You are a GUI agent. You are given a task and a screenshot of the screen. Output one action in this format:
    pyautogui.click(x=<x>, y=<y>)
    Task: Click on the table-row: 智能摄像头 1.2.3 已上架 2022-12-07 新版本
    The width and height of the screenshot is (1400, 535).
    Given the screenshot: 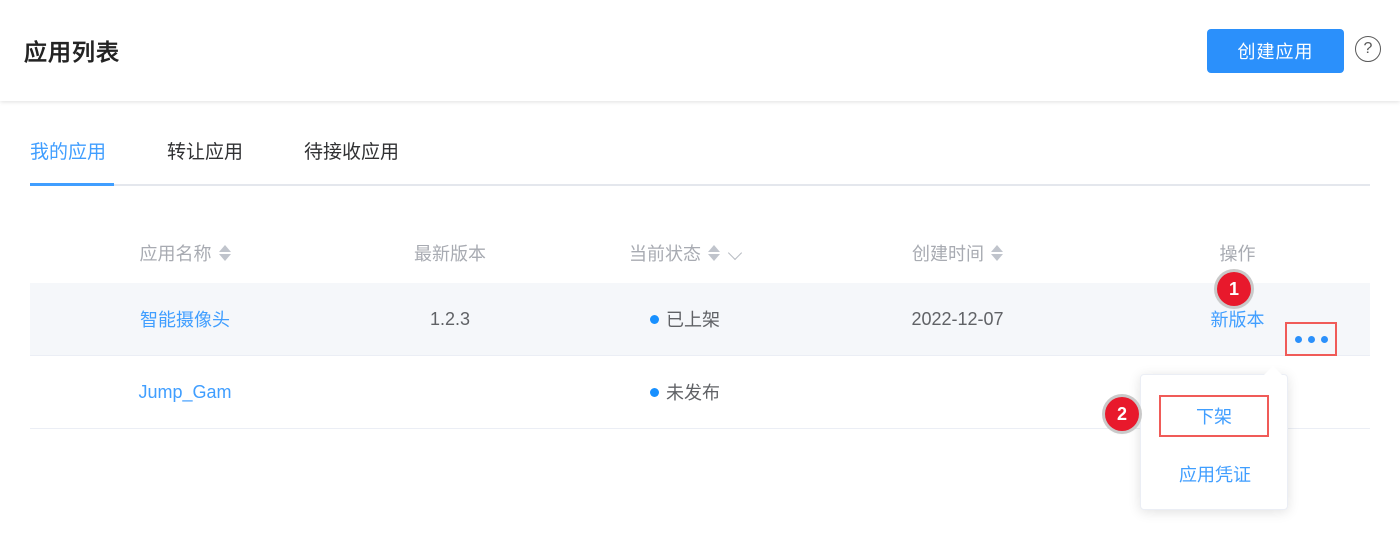 What is the action you would take?
    pyautogui.click(x=700, y=319)
    